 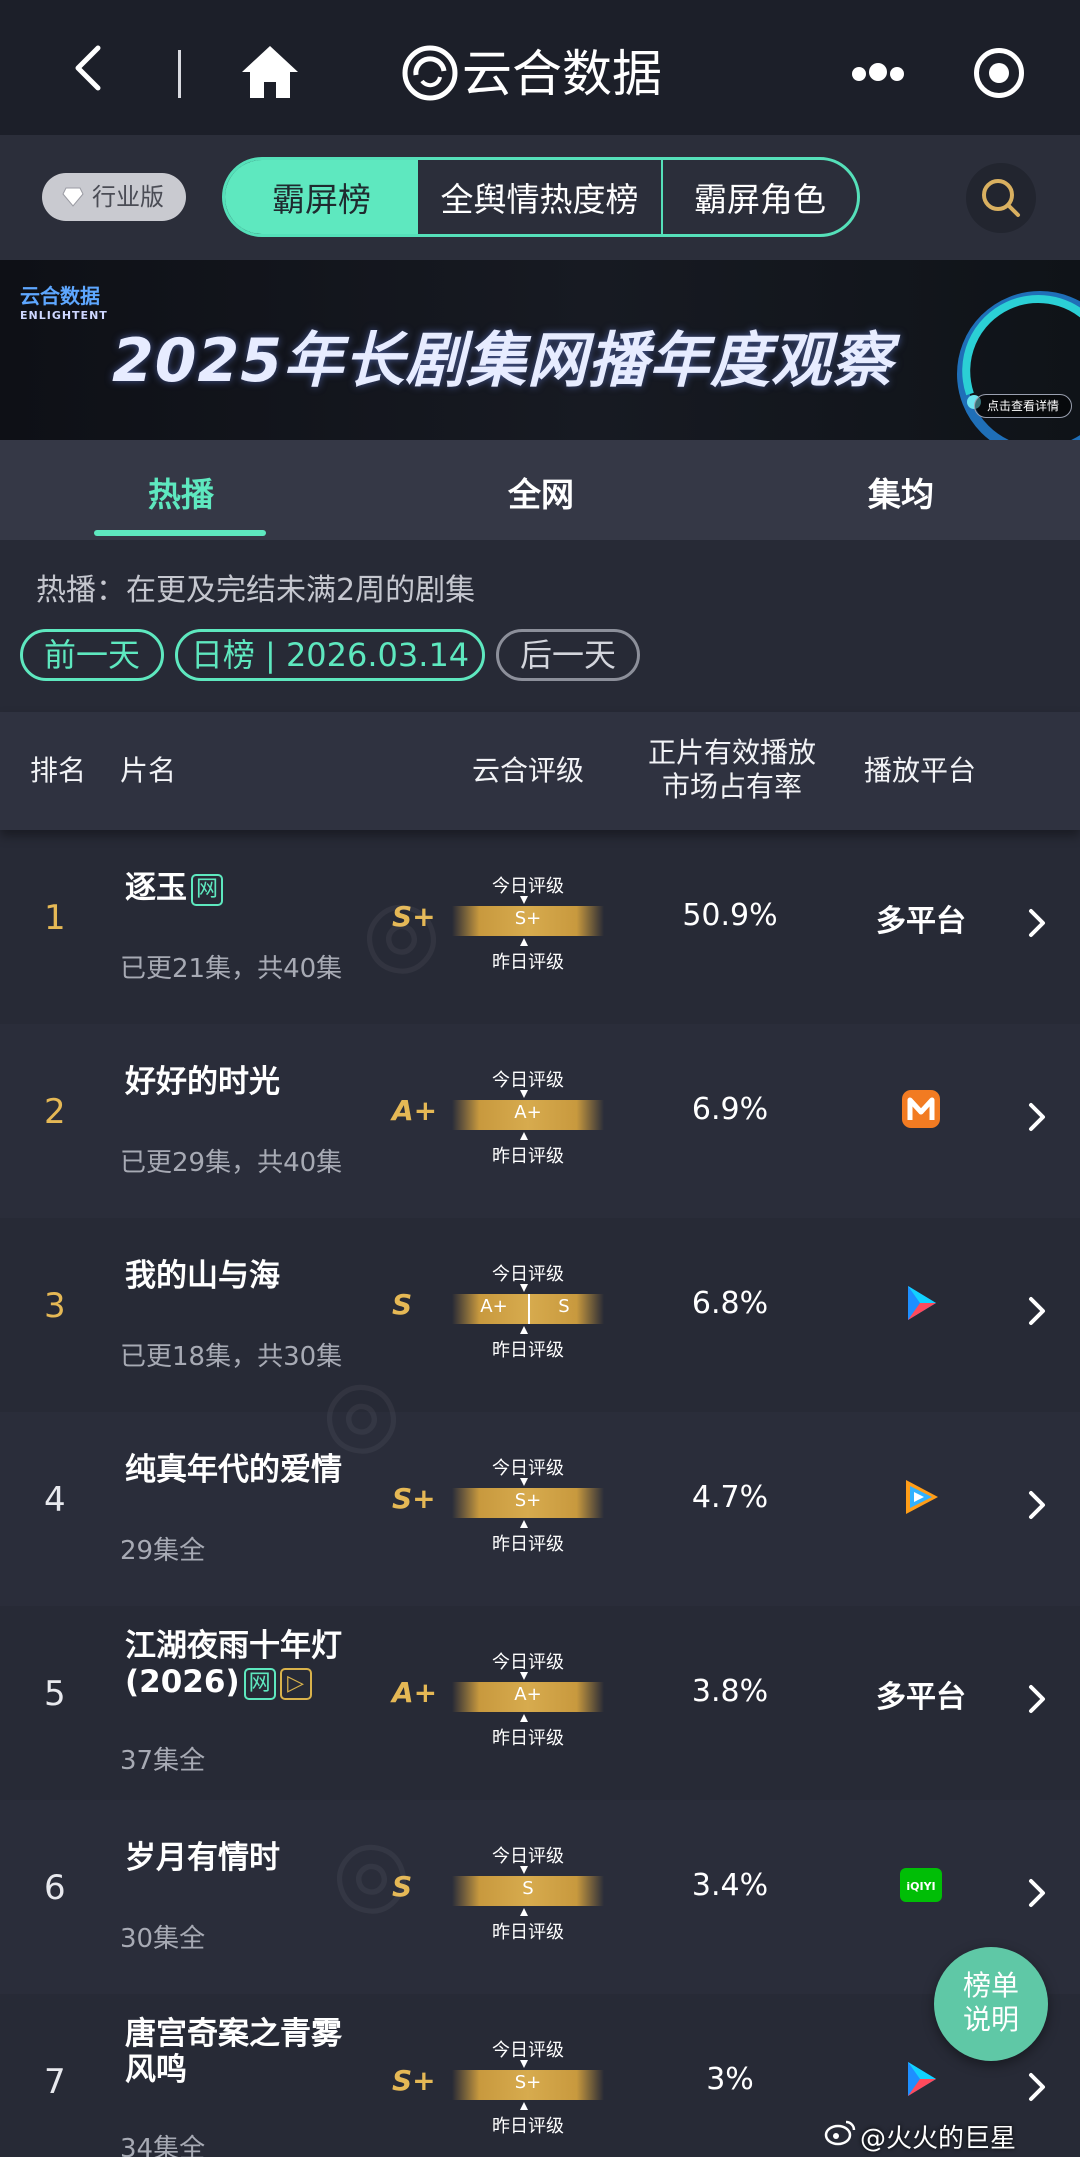 What do you see at coordinates (921, 921) in the screenshot?
I see `platform-label: 多平台` at bounding box center [921, 921].